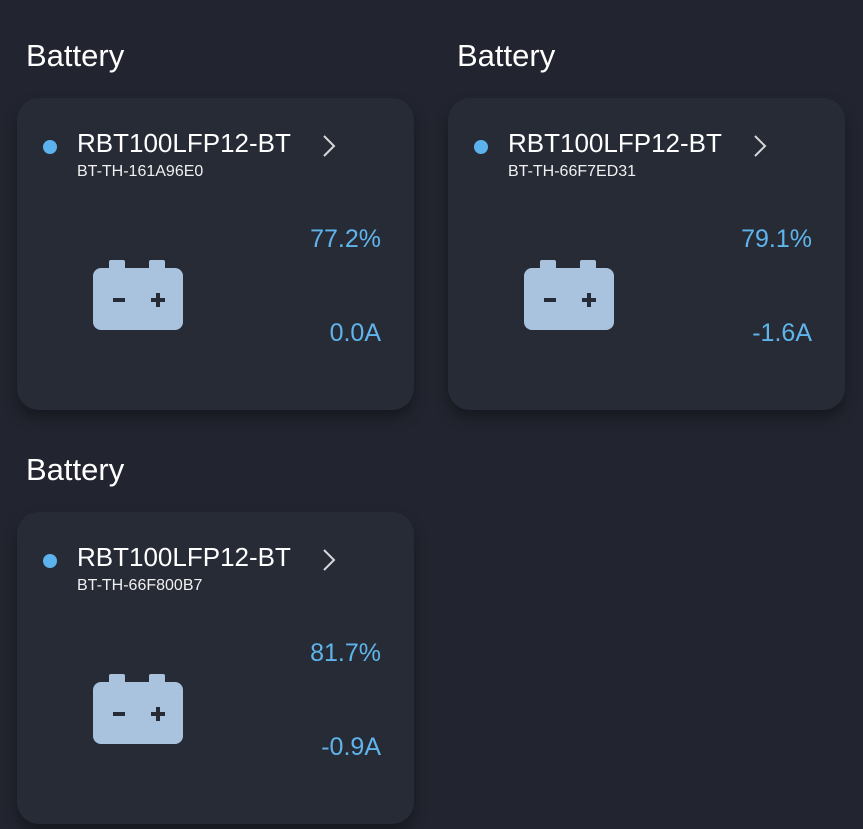 This screenshot has height=829, width=863. I want to click on state-of-charge: 77.2%, so click(345, 239).